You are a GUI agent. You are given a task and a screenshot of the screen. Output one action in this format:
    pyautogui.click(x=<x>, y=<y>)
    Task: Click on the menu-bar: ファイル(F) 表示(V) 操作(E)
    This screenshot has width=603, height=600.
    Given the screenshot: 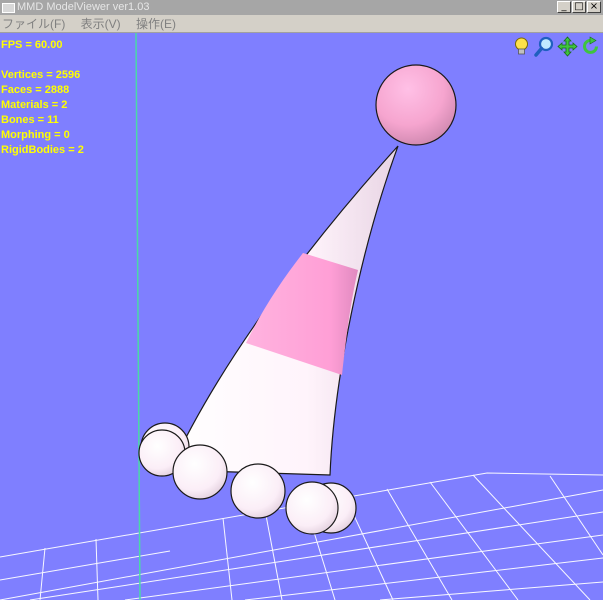 What is the action you would take?
    pyautogui.click(x=301, y=24)
    